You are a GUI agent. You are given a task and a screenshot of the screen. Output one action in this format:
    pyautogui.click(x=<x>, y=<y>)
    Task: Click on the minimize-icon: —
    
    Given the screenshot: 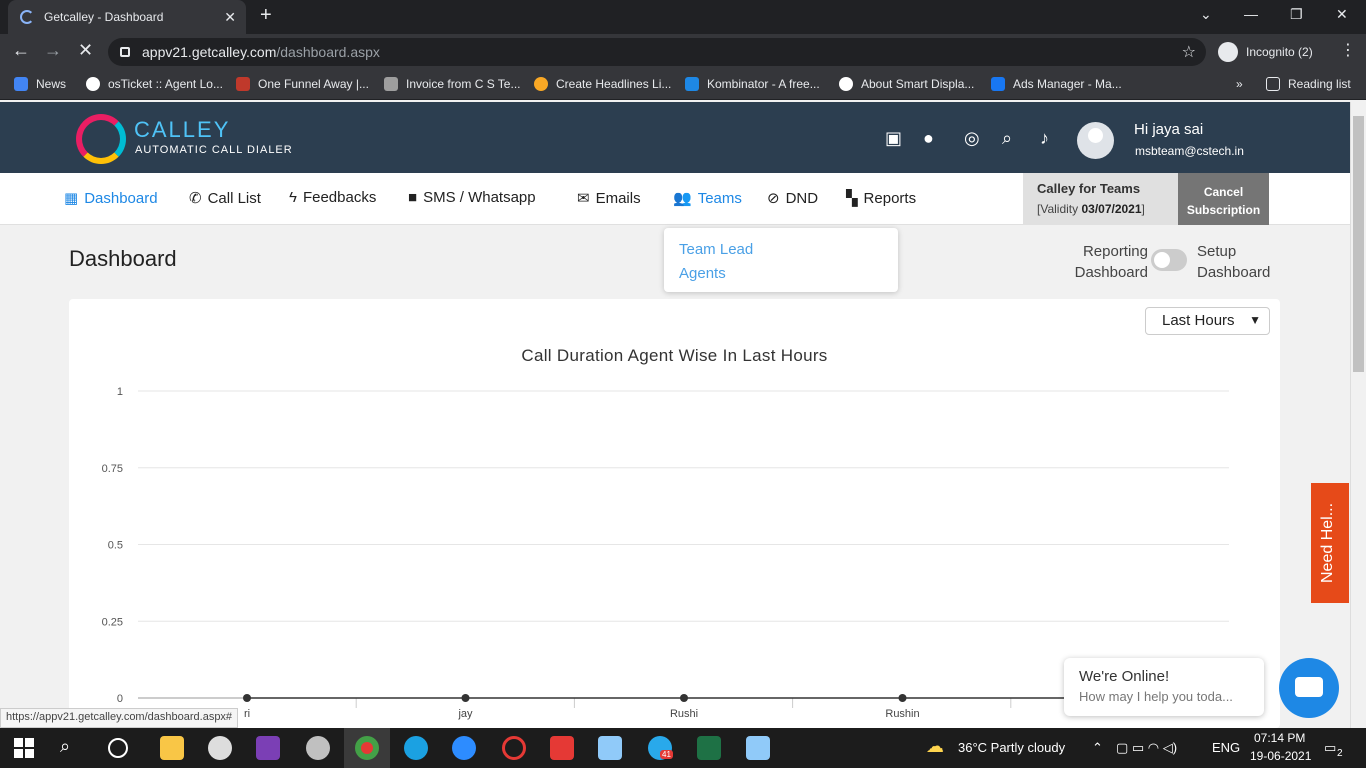 What is the action you would take?
    pyautogui.click(x=1251, y=14)
    